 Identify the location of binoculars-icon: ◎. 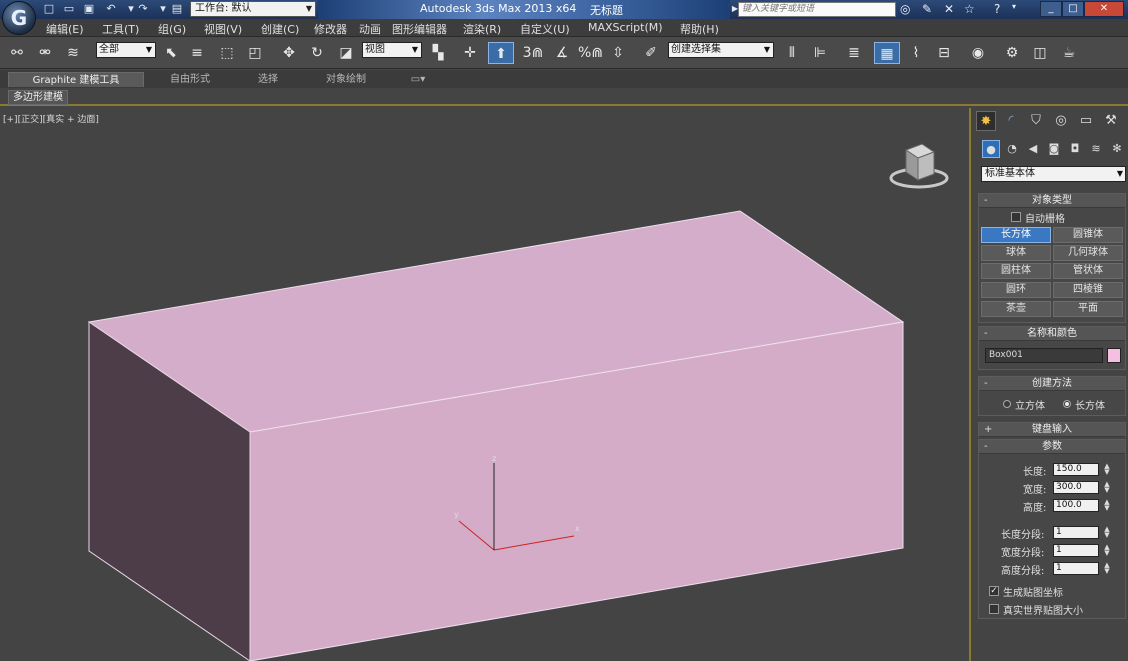
(905, 9).